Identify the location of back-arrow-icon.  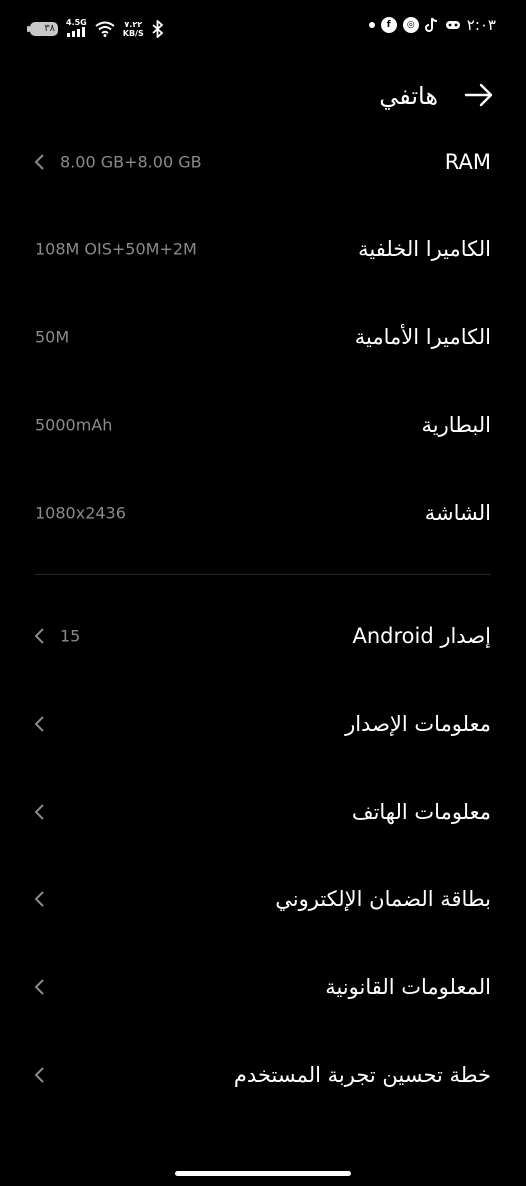
(478, 95).